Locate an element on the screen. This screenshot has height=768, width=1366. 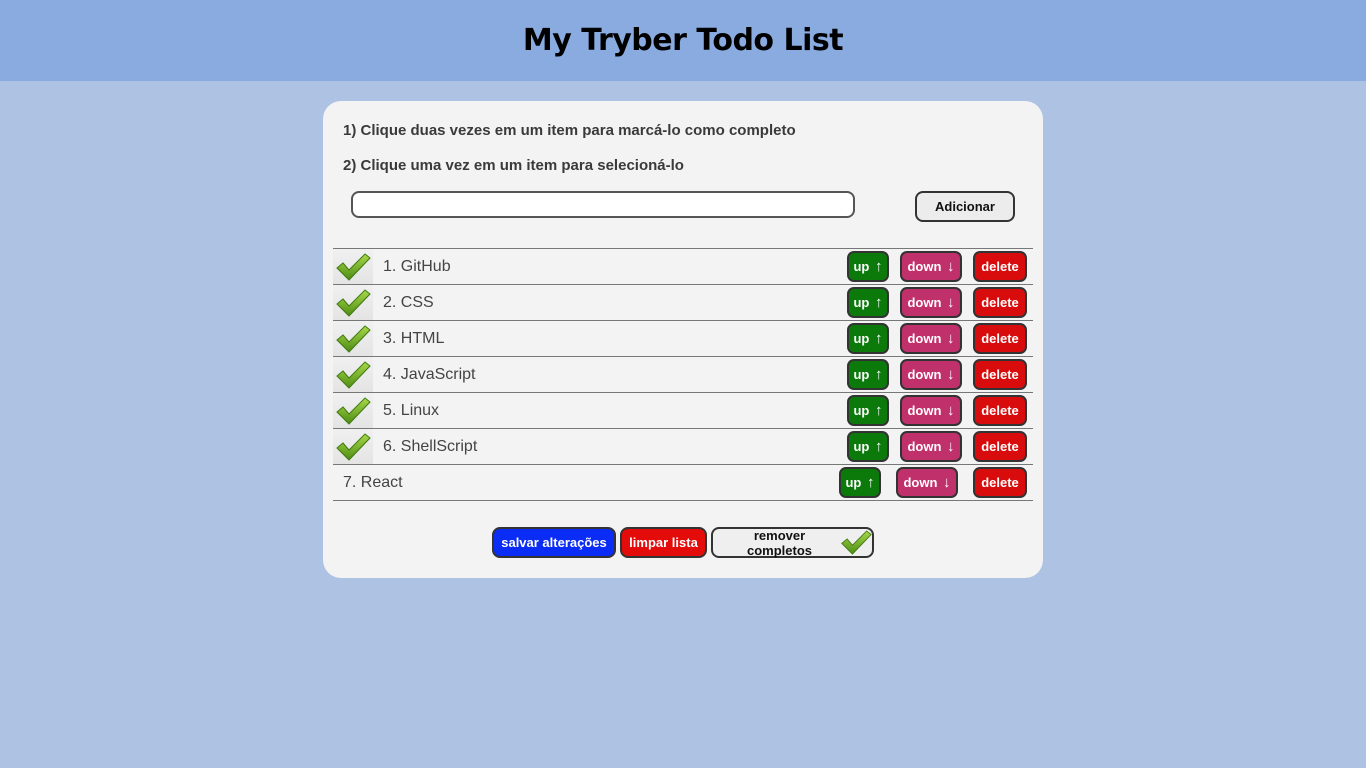
list-item: 1. GitHub up ↑ down ↓ delete is located at coordinates (683, 267).